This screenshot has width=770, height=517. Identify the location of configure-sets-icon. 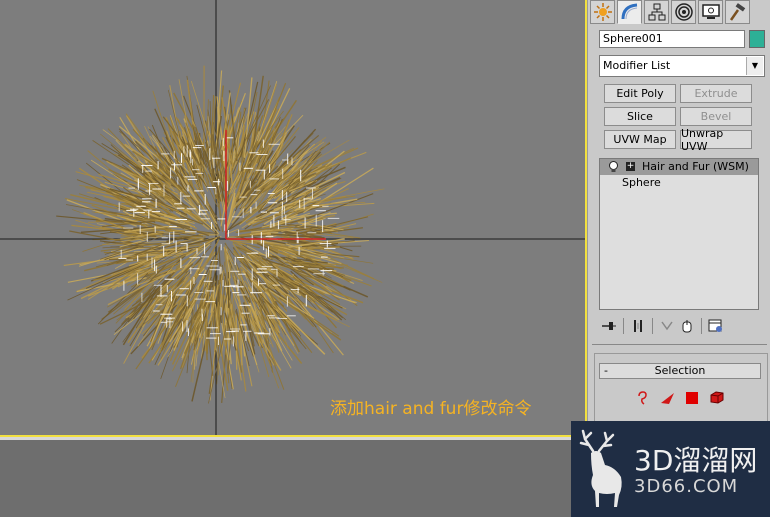
(716, 326).